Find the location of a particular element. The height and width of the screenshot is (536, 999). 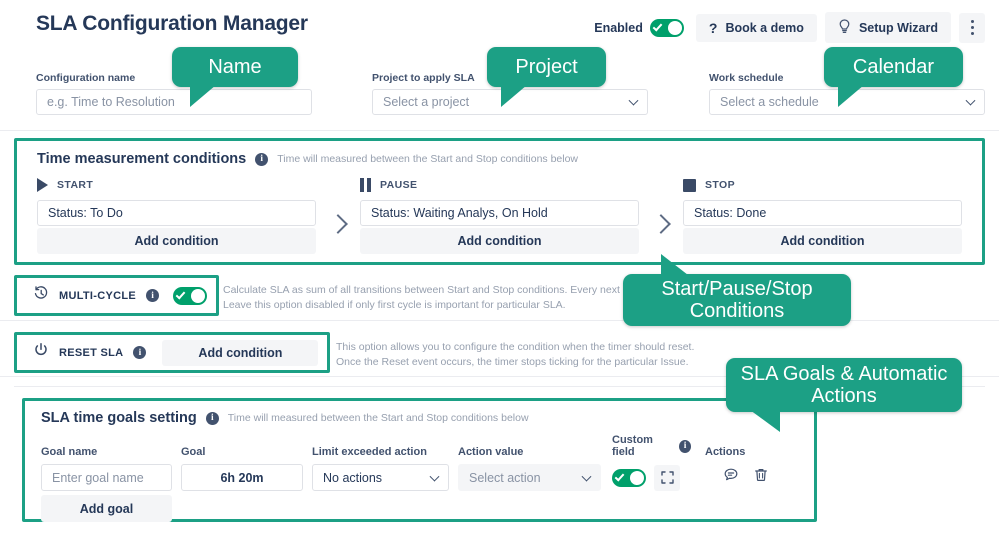

pause-label: PAUSE is located at coordinates (399, 185).